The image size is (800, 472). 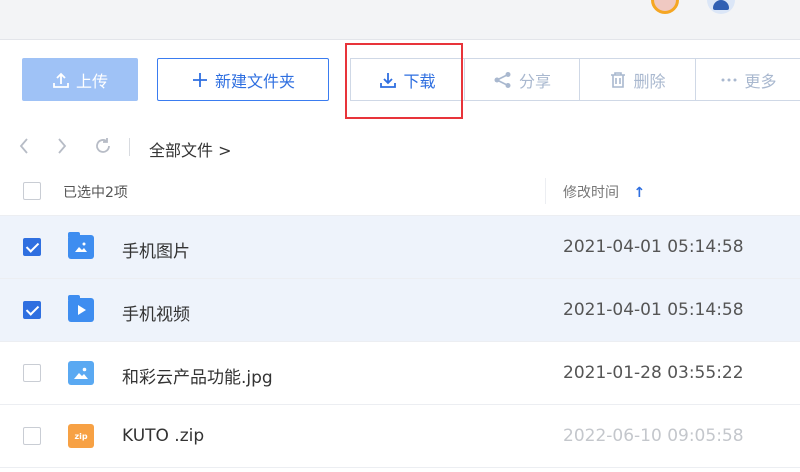 I want to click on share-icon, so click(x=503, y=80).